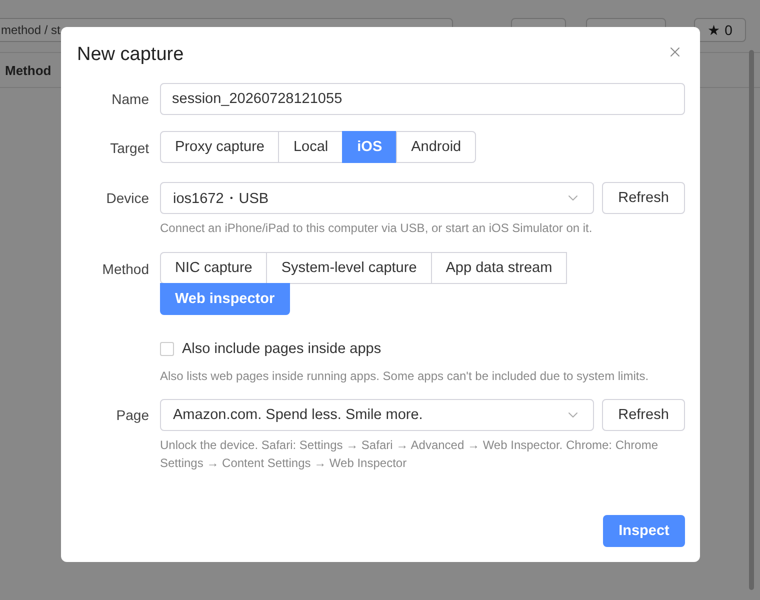  Describe the element at coordinates (220, 147) in the screenshot. I see `target-option: Proxy capture` at that location.